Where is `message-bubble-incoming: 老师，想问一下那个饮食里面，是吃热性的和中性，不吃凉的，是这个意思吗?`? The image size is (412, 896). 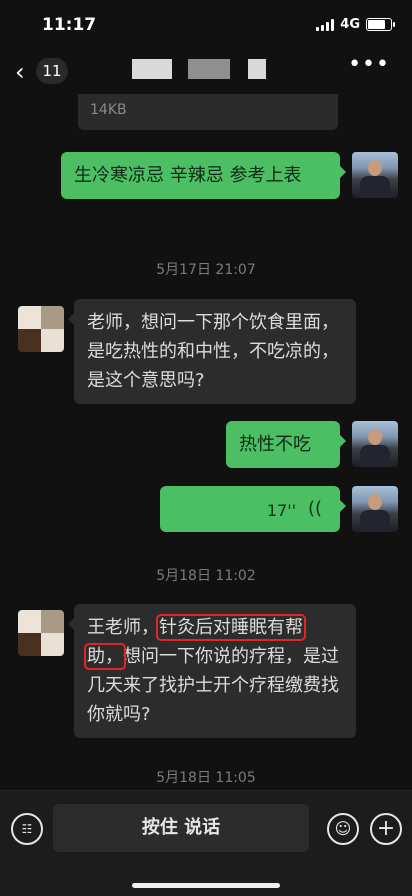
message-bubble-incoming: 老师，想问一下那个饮食里面，是吃热性的和中性，不吃凉的，是这个意思吗? is located at coordinates (212, 351).